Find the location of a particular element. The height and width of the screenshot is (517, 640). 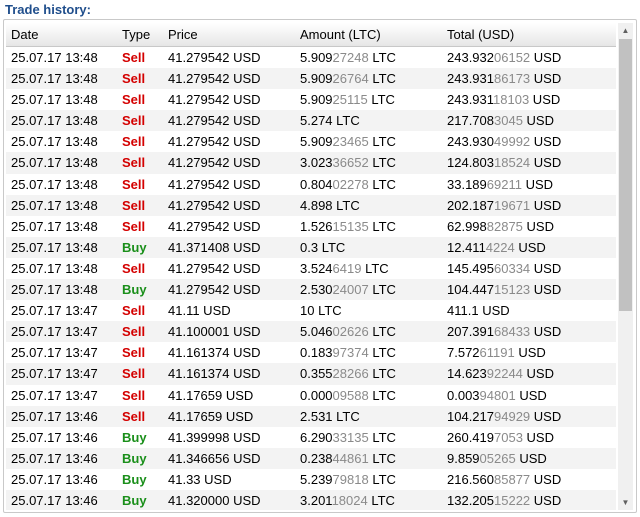

trade-amount: 3.20118024 LTC is located at coordinates (347, 500).